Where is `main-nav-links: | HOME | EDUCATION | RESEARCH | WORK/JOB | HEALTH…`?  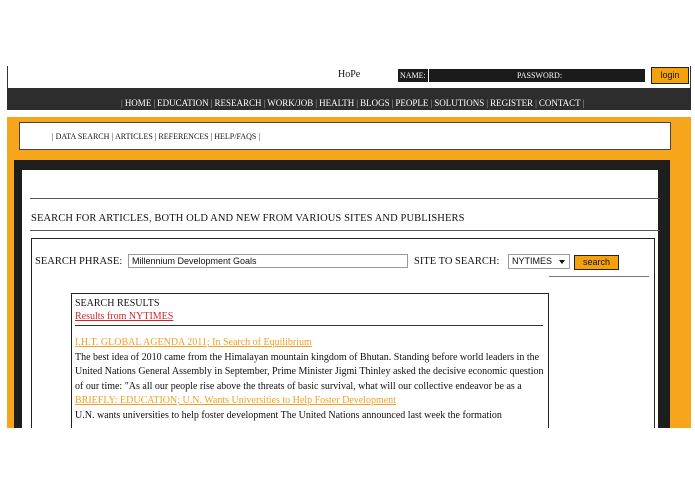
main-nav-links: | HOME | EDUCATION | RESEARCH | WORK/JOB | HEALTH… is located at coordinates (352, 103).